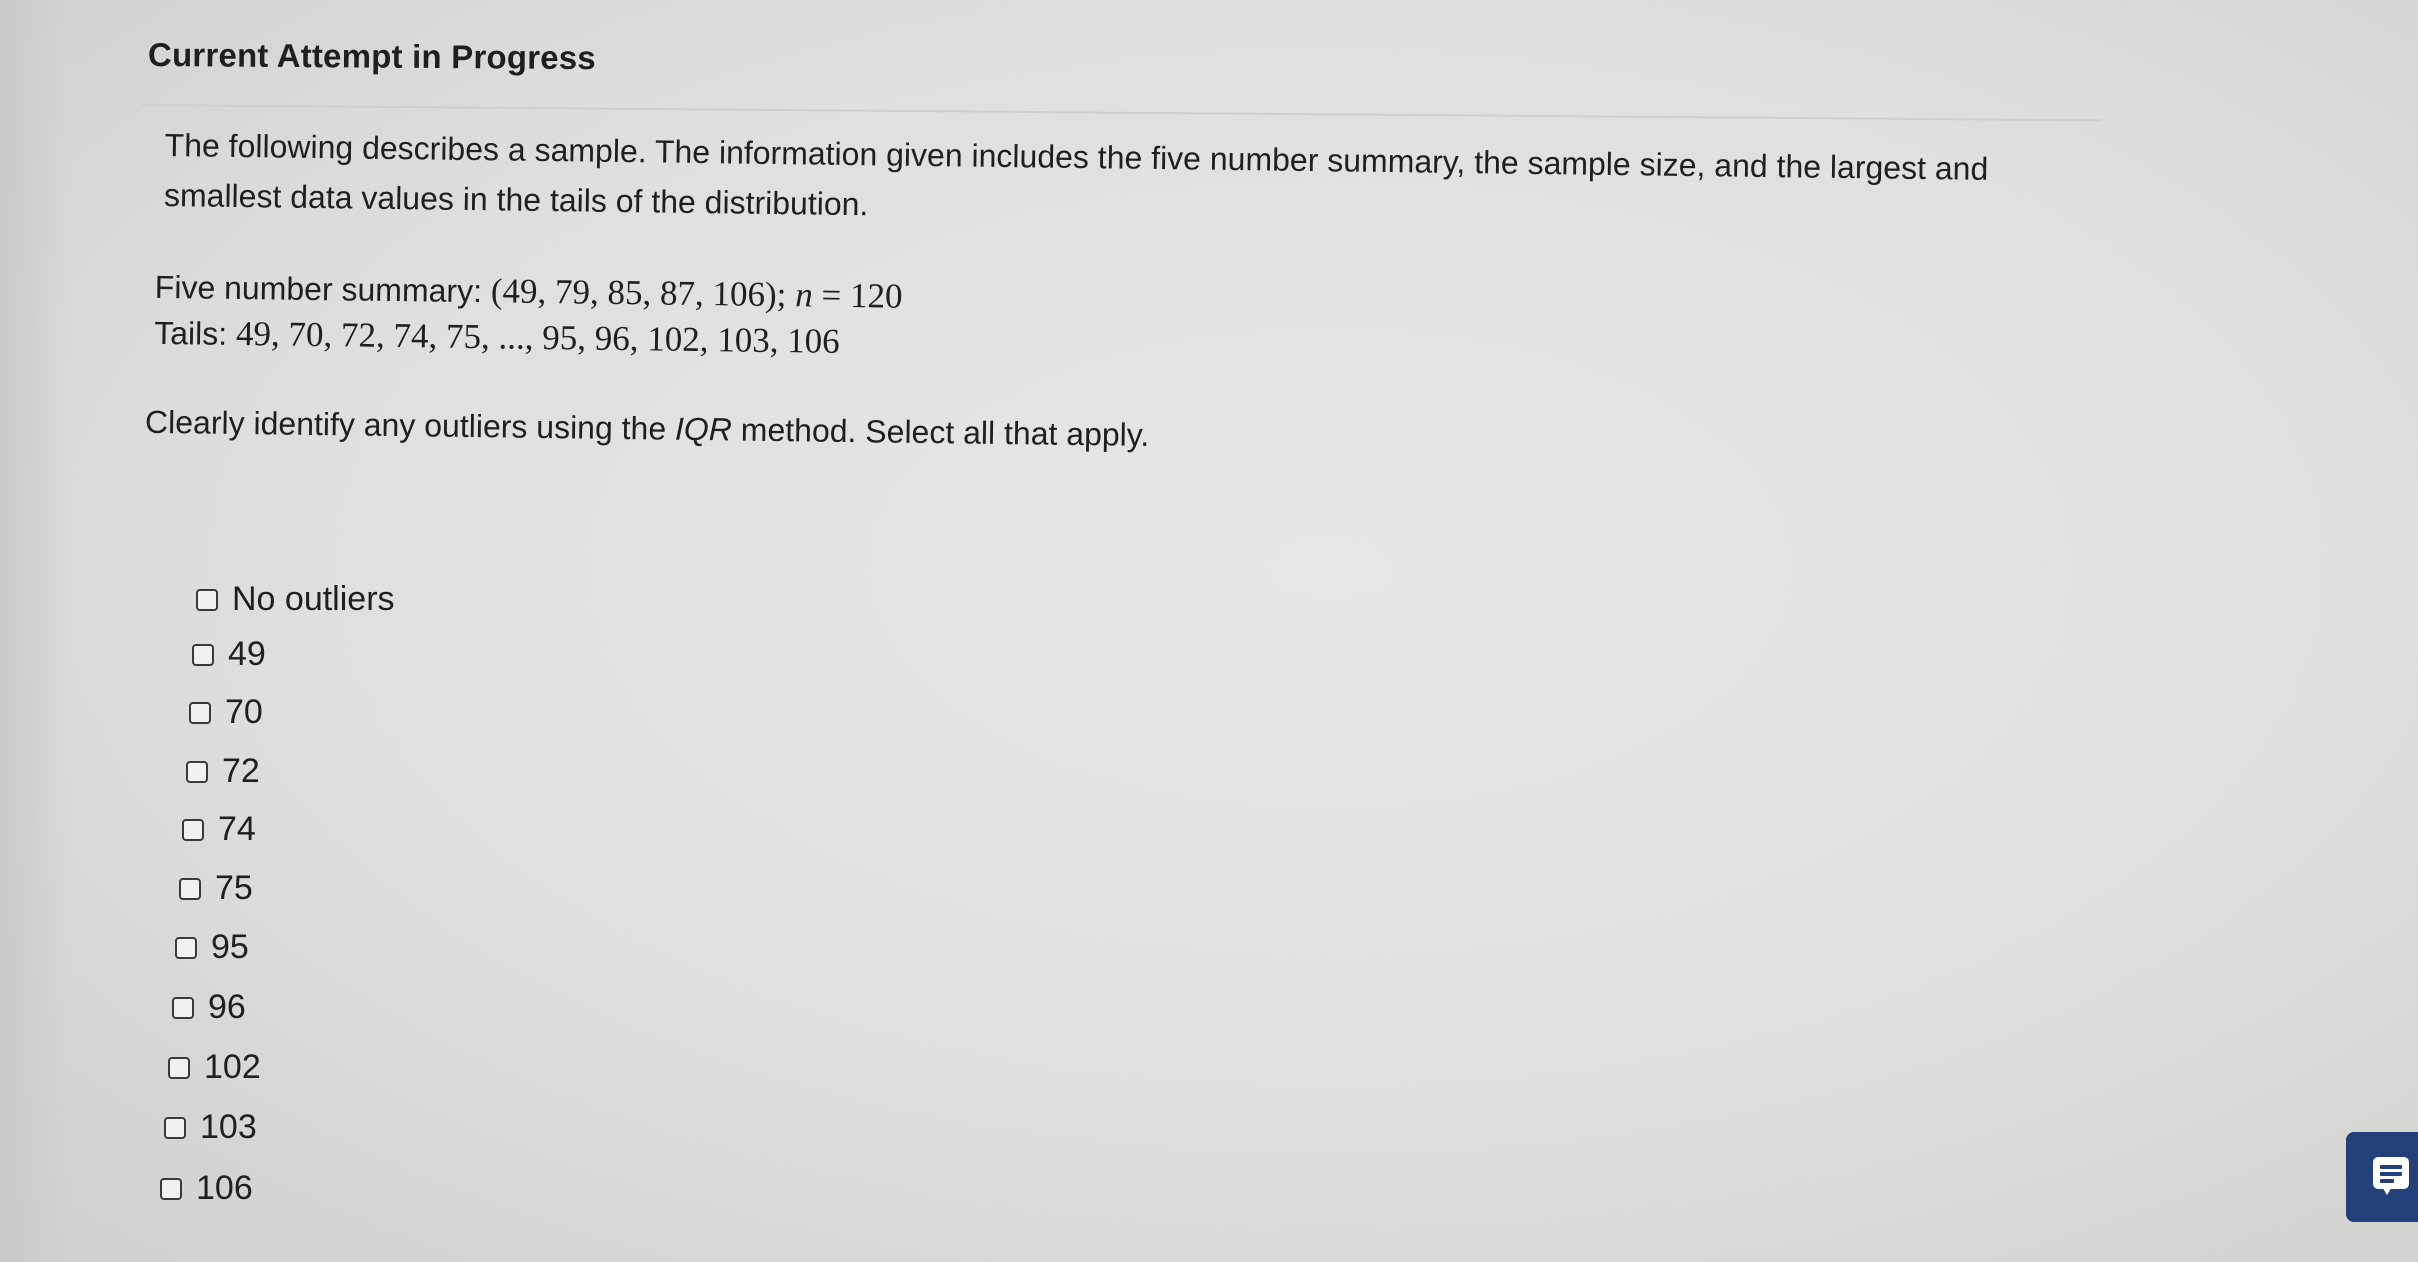  I want to click on option-72: 72, so click(223, 771).